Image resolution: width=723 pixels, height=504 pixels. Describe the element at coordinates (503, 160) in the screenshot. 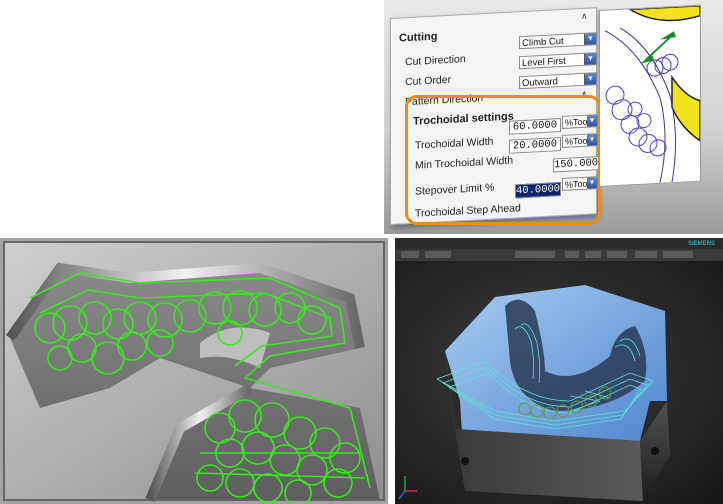

I see `trochoidal-highlight-frame` at that location.